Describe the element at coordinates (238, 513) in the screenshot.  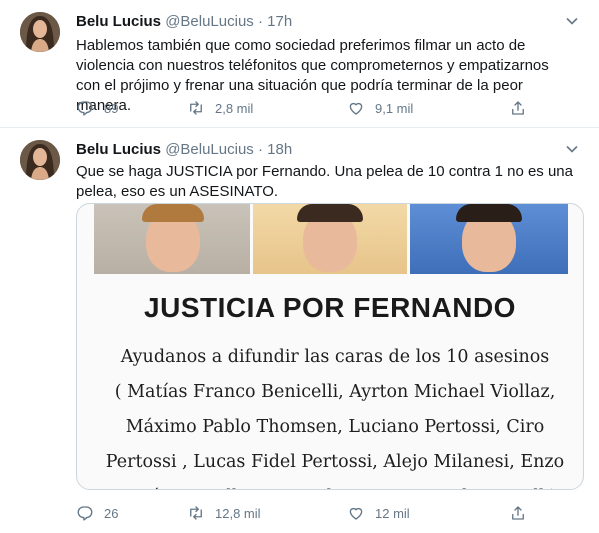
I see `retweet-count: 12,8 mil` at that location.